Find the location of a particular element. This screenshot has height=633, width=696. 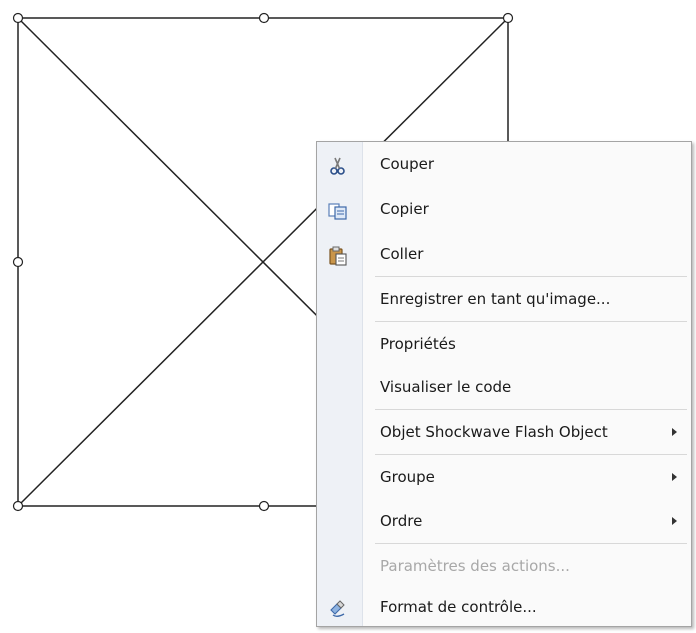

scissors-icon is located at coordinates (338, 165).